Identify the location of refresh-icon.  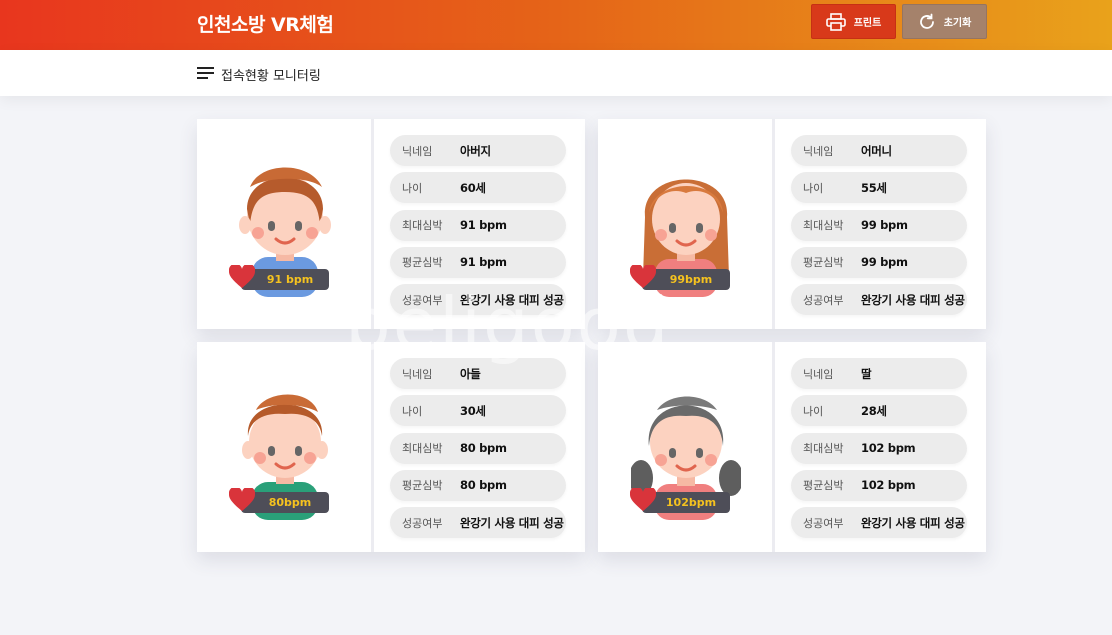
(926, 21).